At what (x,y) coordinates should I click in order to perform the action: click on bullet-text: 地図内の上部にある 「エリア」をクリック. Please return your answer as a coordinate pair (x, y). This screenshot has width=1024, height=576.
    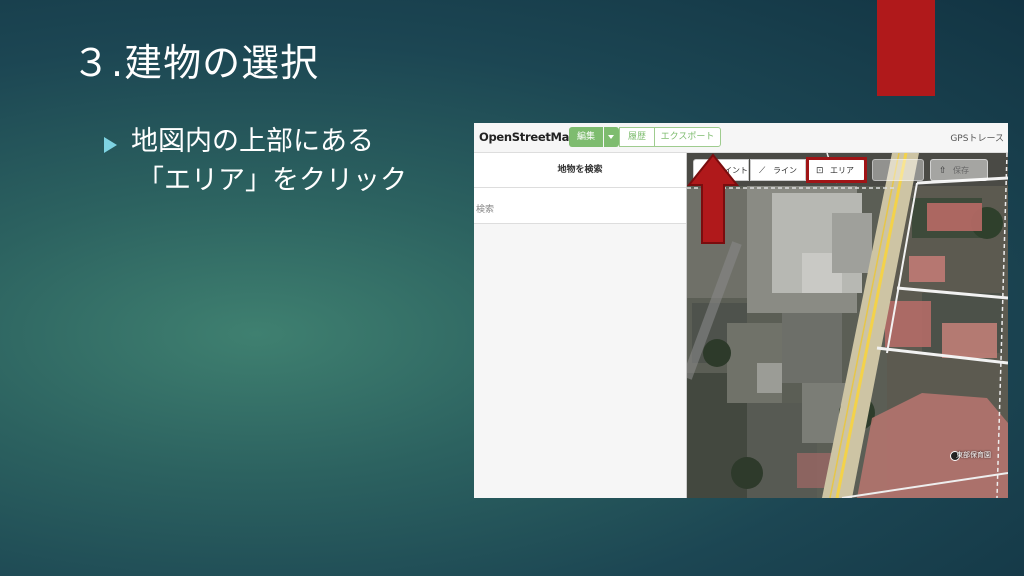
    Looking at the image, I should click on (269, 161).